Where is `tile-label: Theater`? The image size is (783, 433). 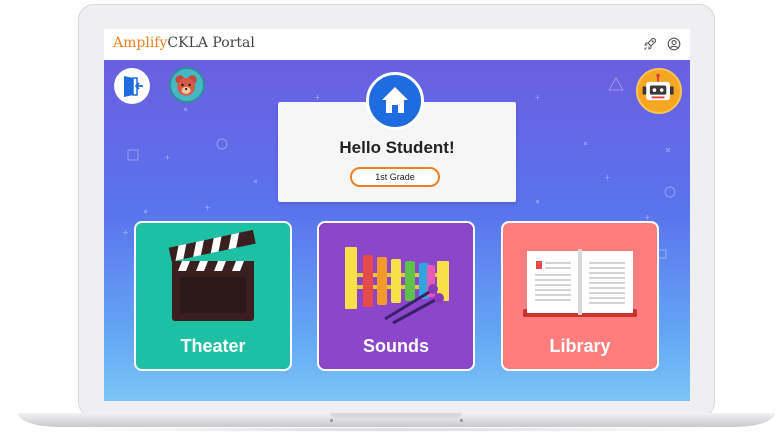
tile-label: Theater is located at coordinates (213, 346).